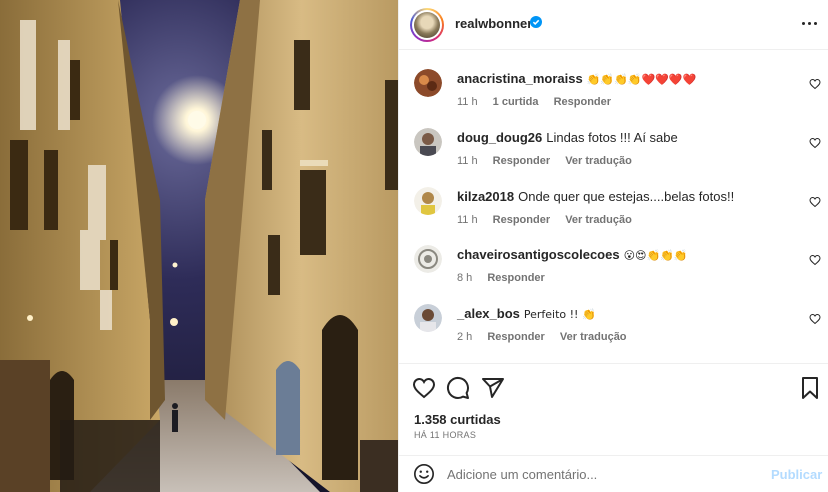 The width and height of the screenshot is (828, 492). Describe the element at coordinates (424, 474) in the screenshot. I see `emoji-icon` at that location.